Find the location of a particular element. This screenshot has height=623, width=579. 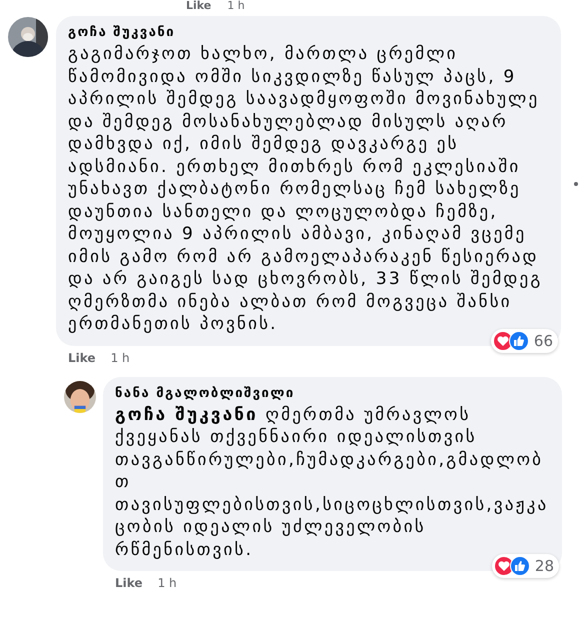

reaction-summary: 66 is located at coordinates (524, 340).